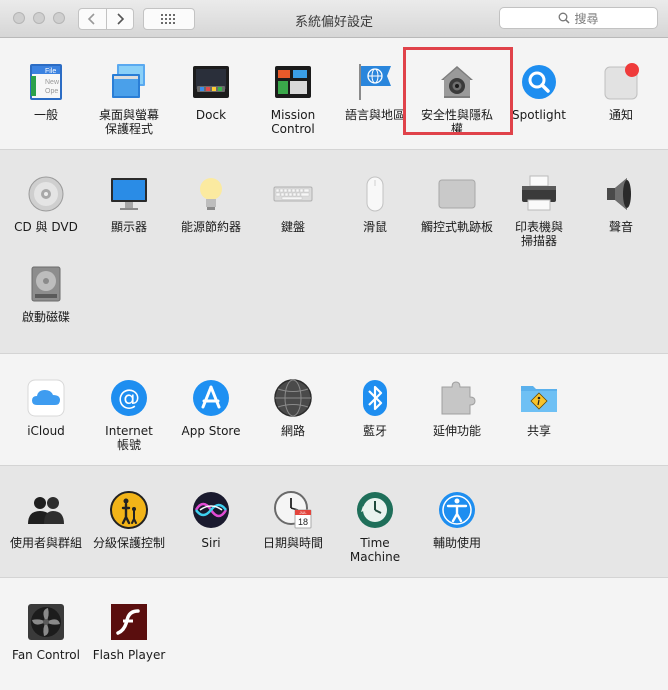 Image resolution: width=668 pixels, height=690 pixels. Describe the element at coordinates (293, 99) in the screenshot. I see `pane-mission-control: Mission Control` at that location.